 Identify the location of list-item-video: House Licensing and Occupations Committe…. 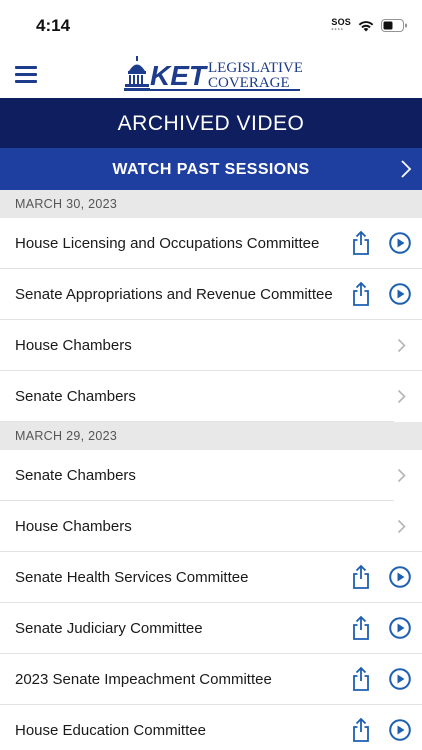
(211, 243).